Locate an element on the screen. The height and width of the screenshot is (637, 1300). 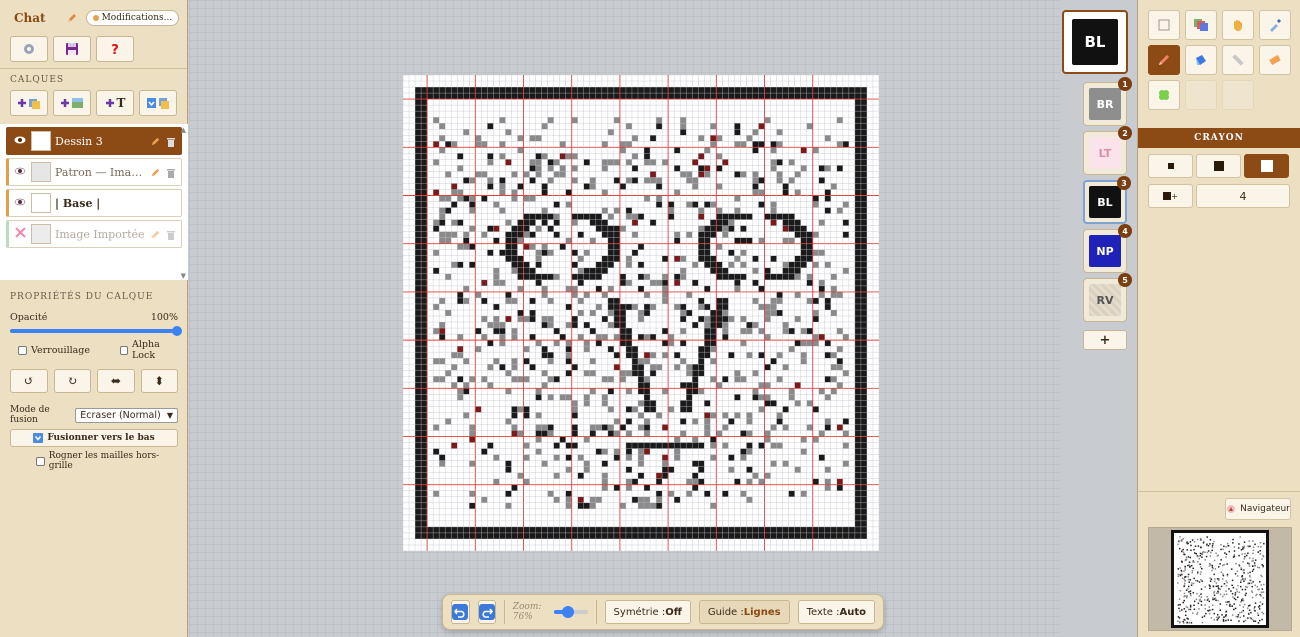
opacity-row: Opacité 100% is located at coordinates (94, 317).